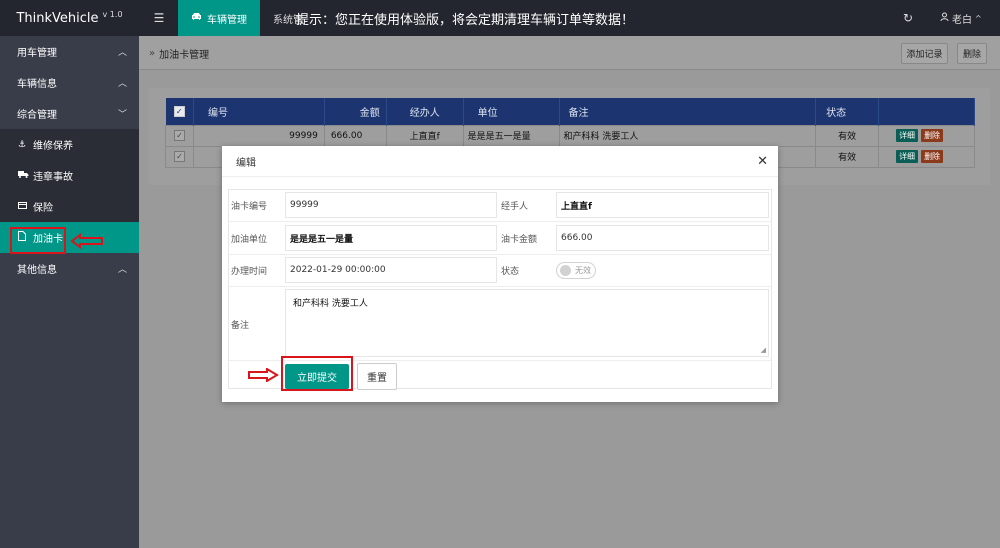  Describe the element at coordinates (159, 18) in the screenshot. I see `hamburger-icon: ☰` at that location.